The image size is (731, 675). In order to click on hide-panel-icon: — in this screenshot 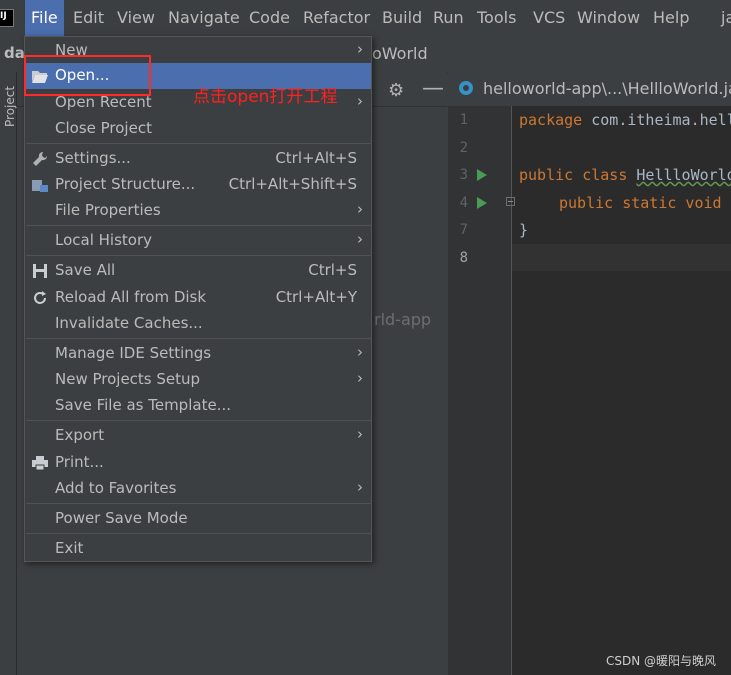, I will do `click(433, 88)`.